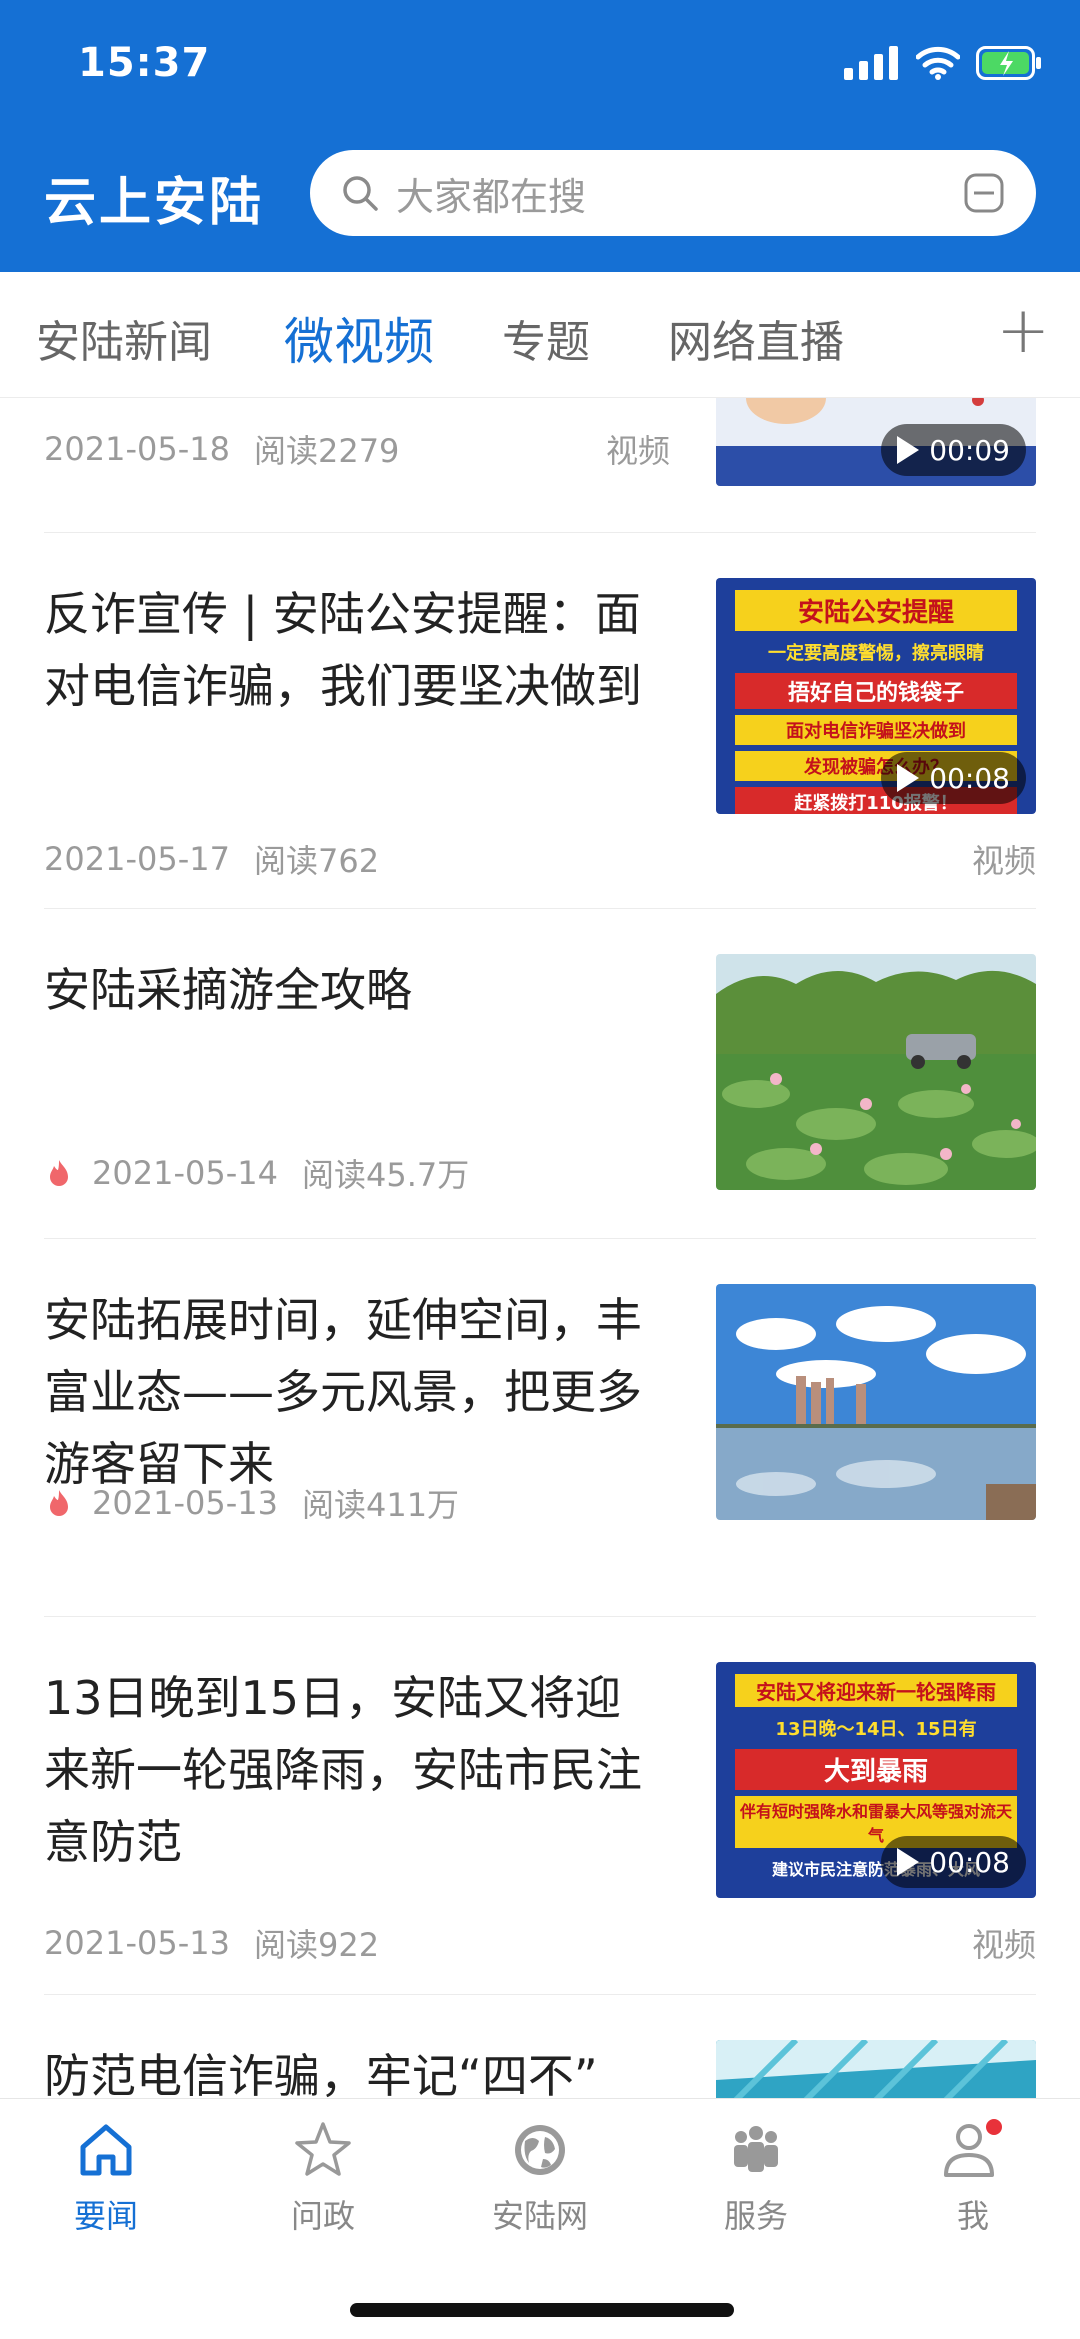  Describe the element at coordinates (1008, 63) in the screenshot. I see `battery-icon` at that location.